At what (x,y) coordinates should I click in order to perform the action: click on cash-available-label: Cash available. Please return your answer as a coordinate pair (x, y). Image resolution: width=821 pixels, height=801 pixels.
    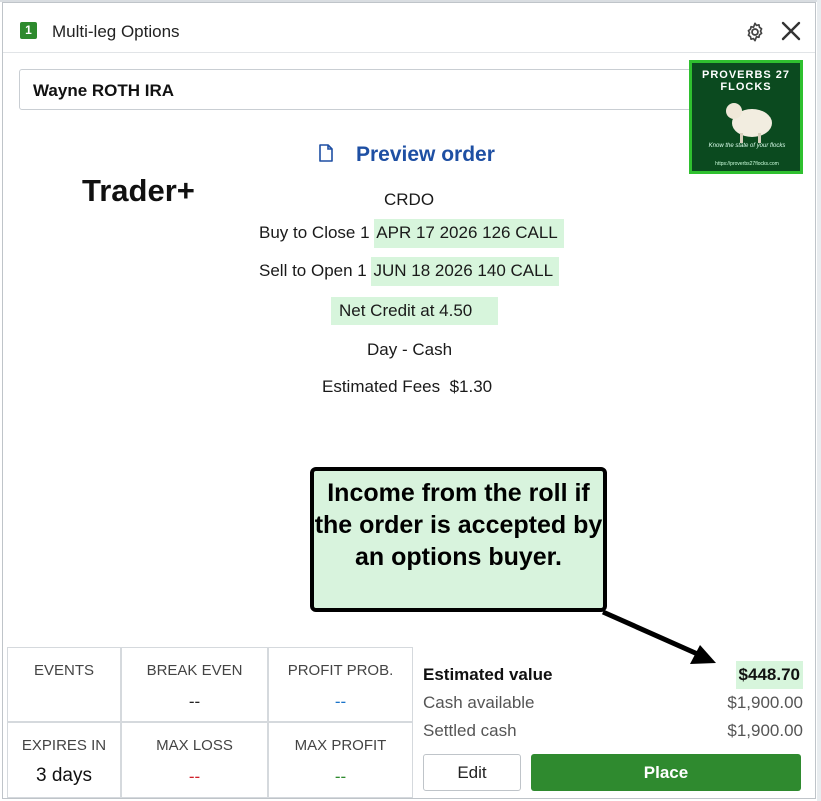
    Looking at the image, I should click on (479, 702).